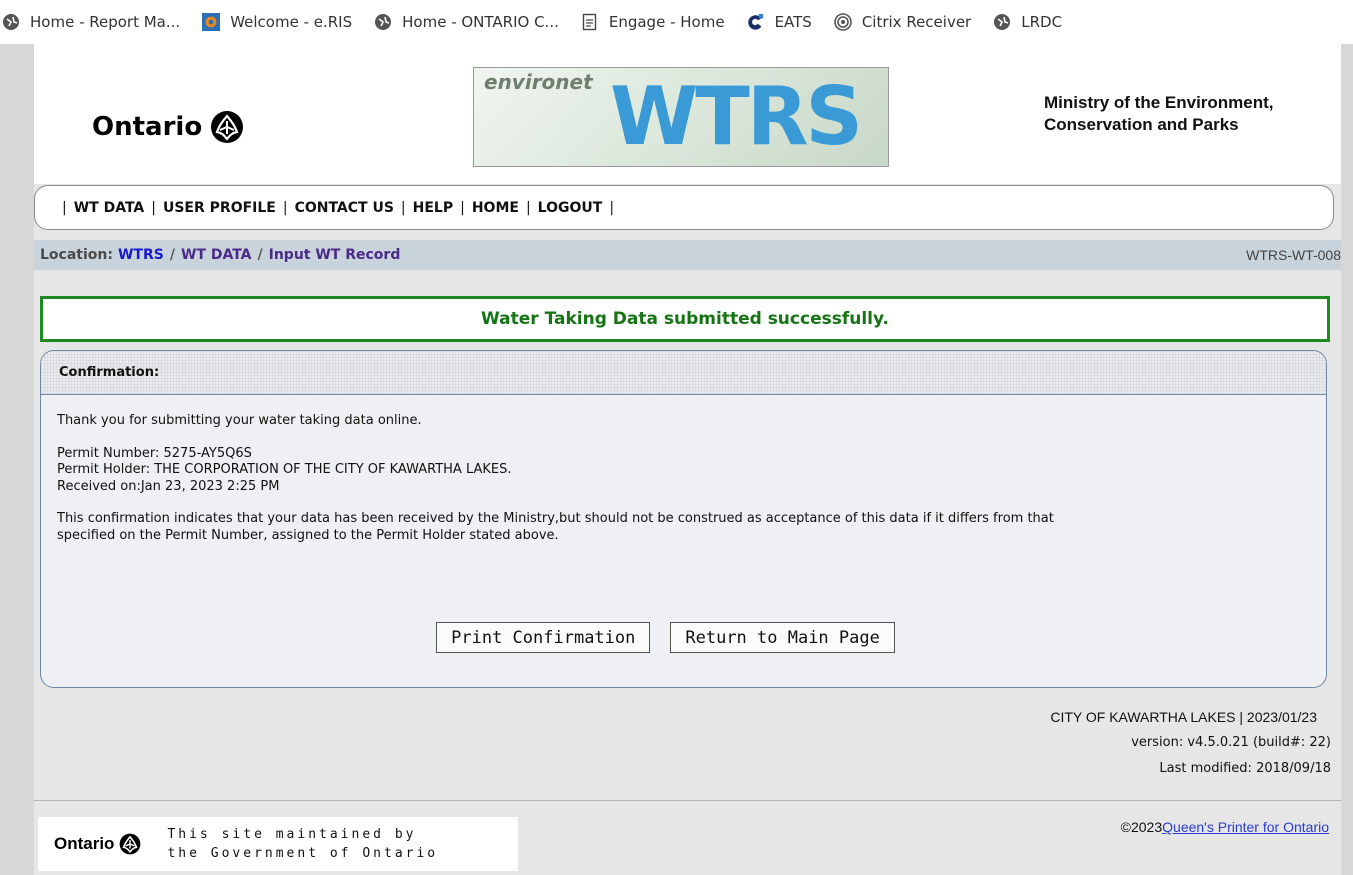 This screenshot has height=875, width=1353. Describe the element at coordinates (211, 22) in the screenshot. I see `eris-icon` at that location.